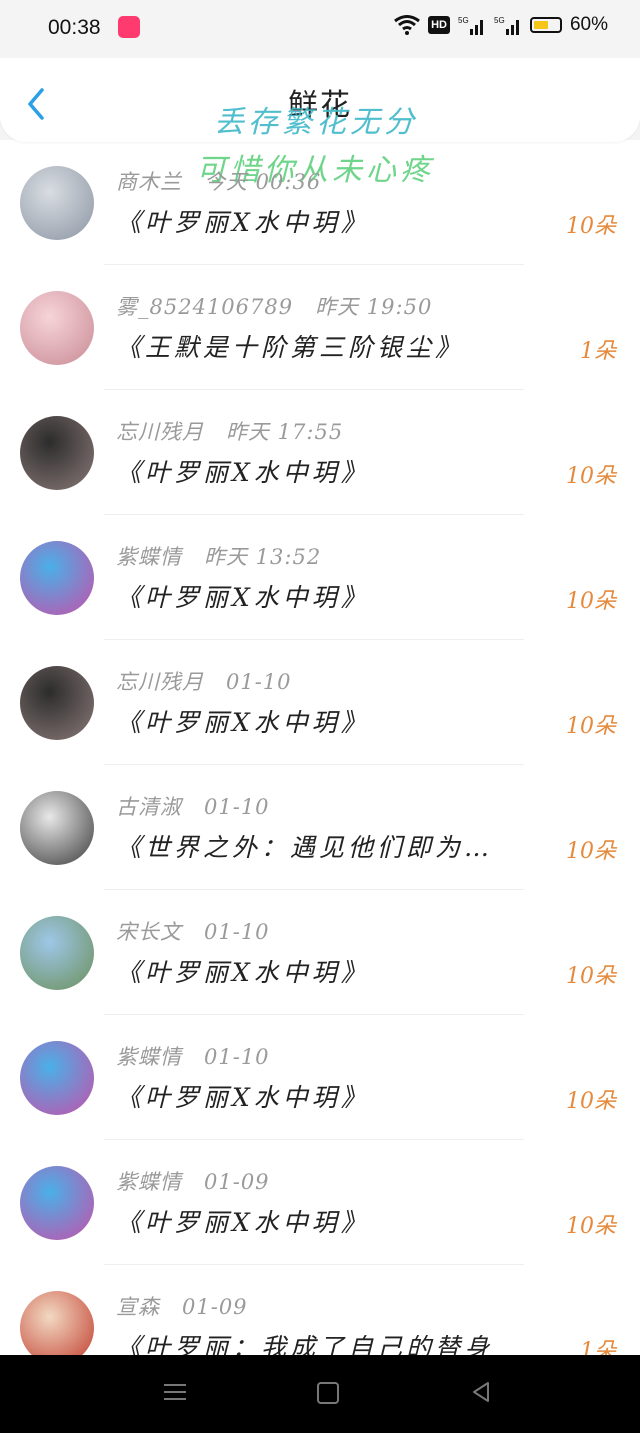 The image size is (640, 1433). What do you see at coordinates (320, 29) in the screenshot?
I see `status-bar: 00:38 HD 5G 5G 60%` at bounding box center [320, 29].